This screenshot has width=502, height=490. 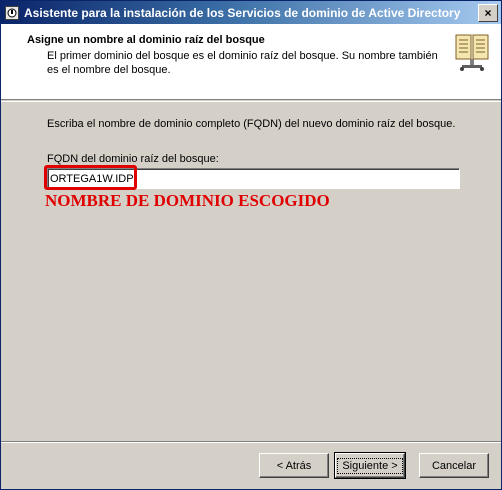 I want to click on back-button: < Atrás, so click(x=294, y=465).